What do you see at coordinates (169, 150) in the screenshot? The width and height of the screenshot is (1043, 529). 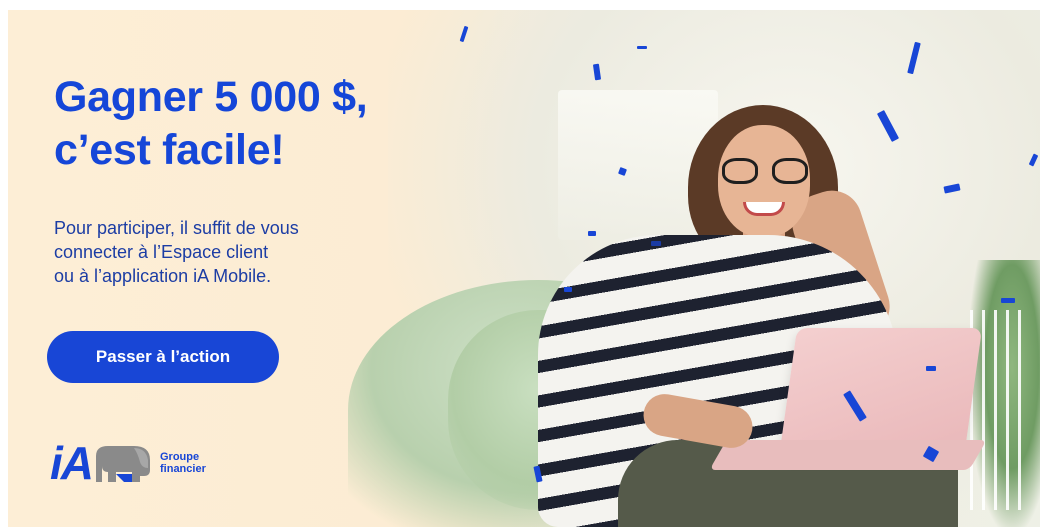 I see `headline-line-2: c’est facile!` at bounding box center [169, 150].